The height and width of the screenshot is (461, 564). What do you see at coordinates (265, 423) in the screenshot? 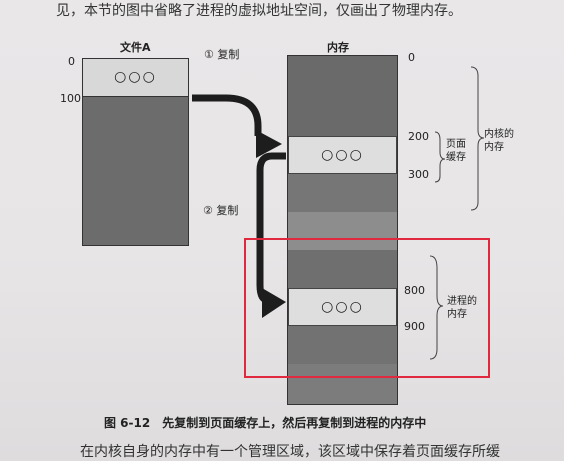
I see `figure-caption: 图 6-12 先复制到页面缓存上，然后再复制到进程的内存中` at bounding box center [265, 423].